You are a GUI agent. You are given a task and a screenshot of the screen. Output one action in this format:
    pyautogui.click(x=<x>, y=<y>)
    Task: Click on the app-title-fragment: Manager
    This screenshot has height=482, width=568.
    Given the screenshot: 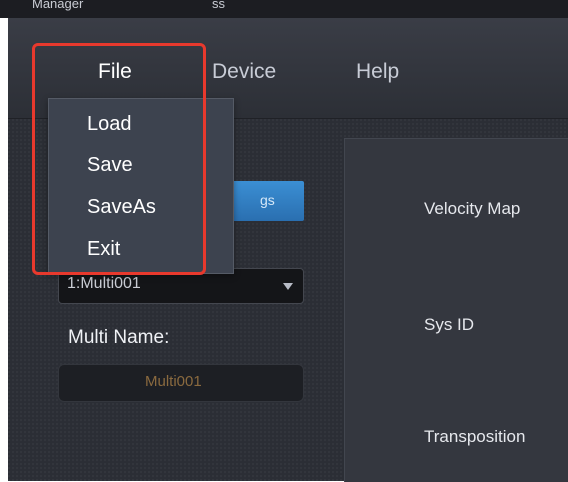 What is the action you would take?
    pyautogui.click(x=58, y=5)
    